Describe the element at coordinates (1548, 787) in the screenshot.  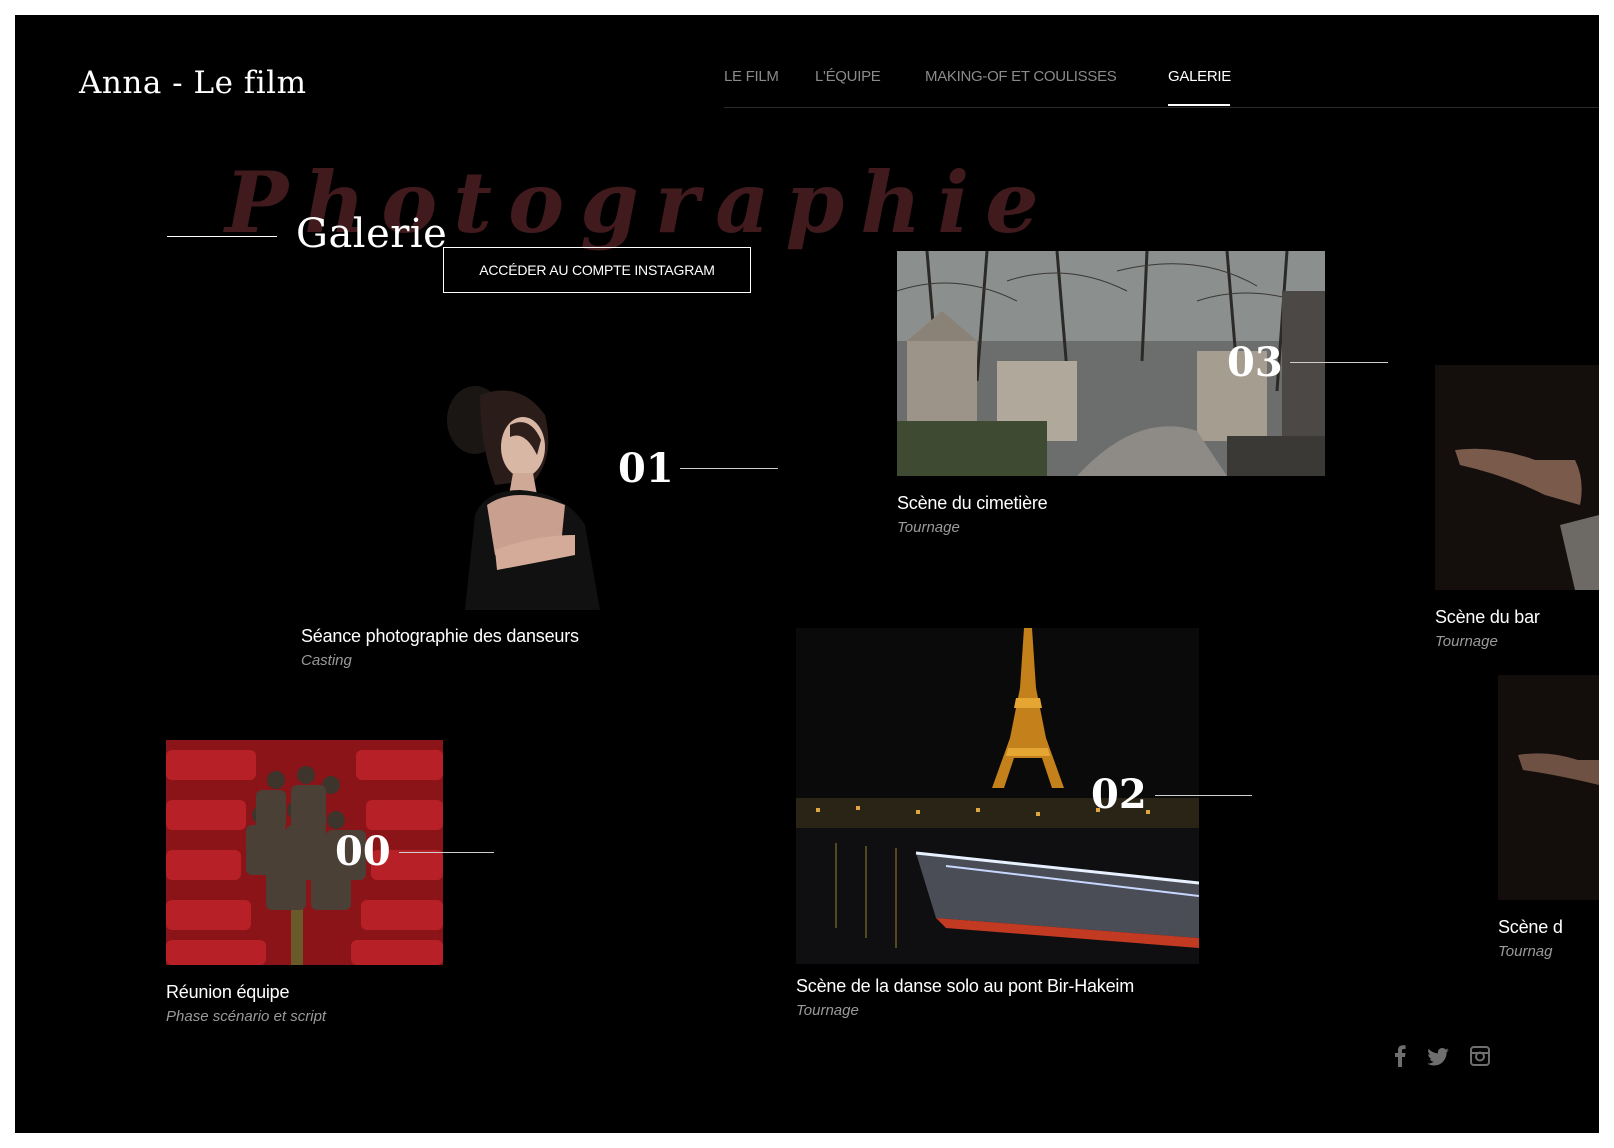
I see `photo-cropped-scene` at that location.